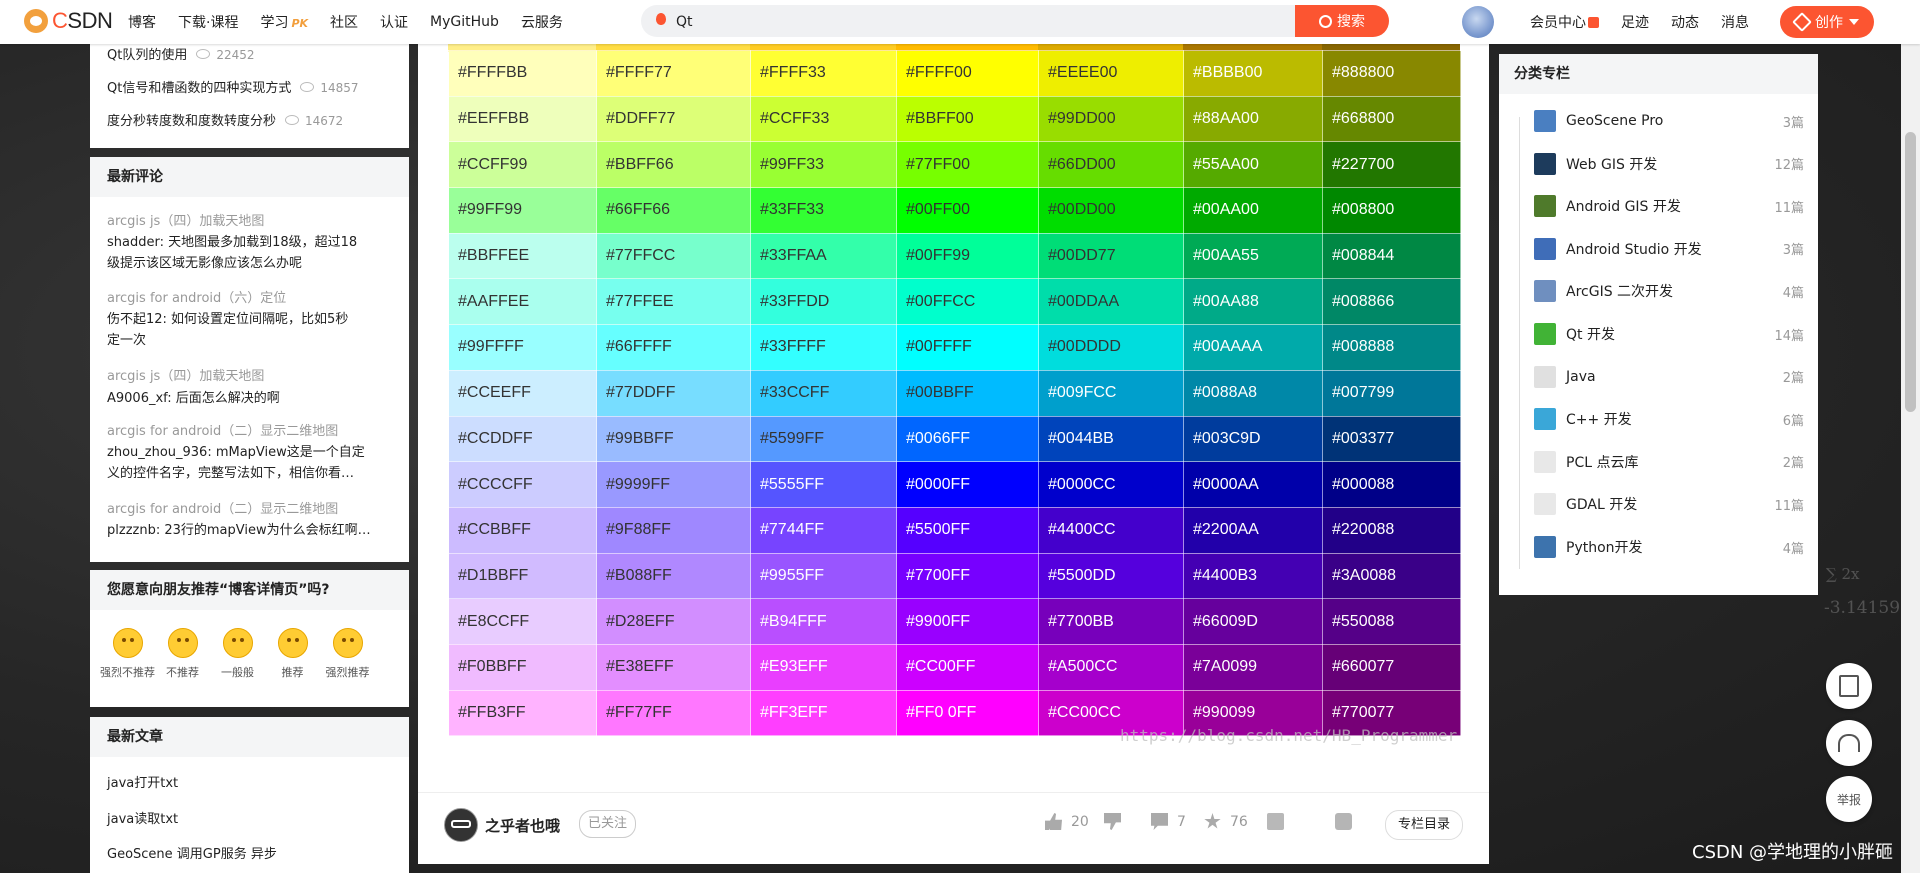  Describe the element at coordinates (1111, 73) in the screenshot. I see `color-swatch-cell: #EEEE00` at that location.